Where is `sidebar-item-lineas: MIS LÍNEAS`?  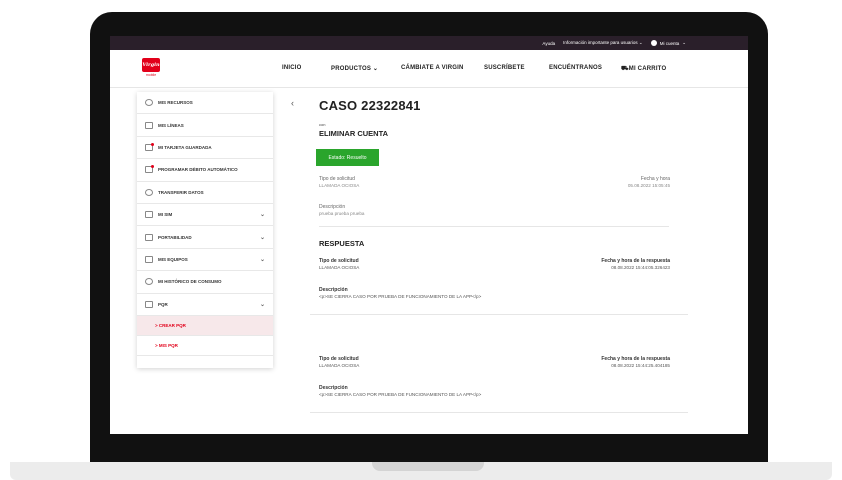 sidebar-item-lineas: MIS LÍNEAS is located at coordinates (205, 125).